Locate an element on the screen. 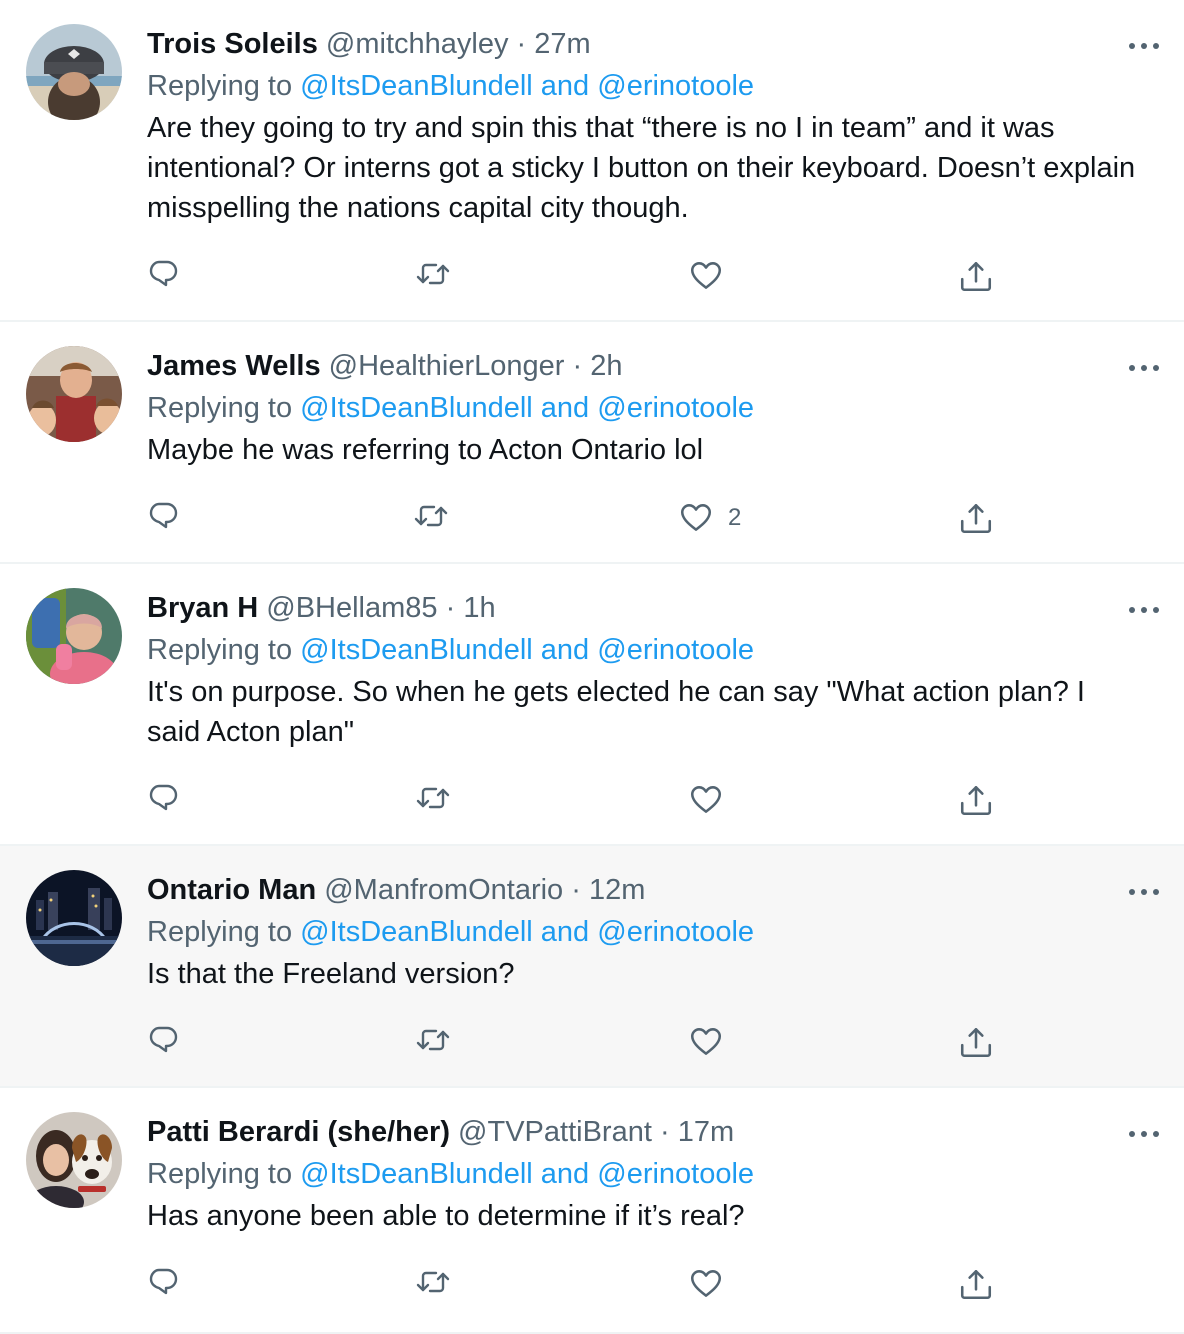 Image resolution: width=1184 pixels, height=1334 pixels. display-name: Patti Berardi (she/her) is located at coordinates (298, 1132).